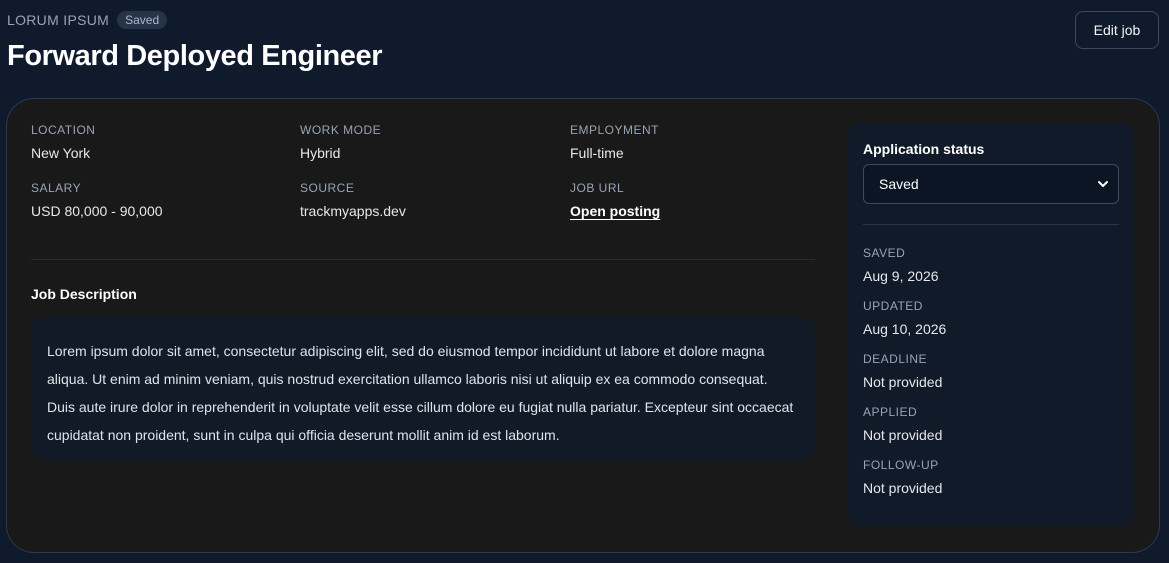 Image resolution: width=1169 pixels, height=563 pixels. Describe the element at coordinates (97, 211) in the screenshot. I see `salary-value: USD 80,000 - 90,000` at that location.